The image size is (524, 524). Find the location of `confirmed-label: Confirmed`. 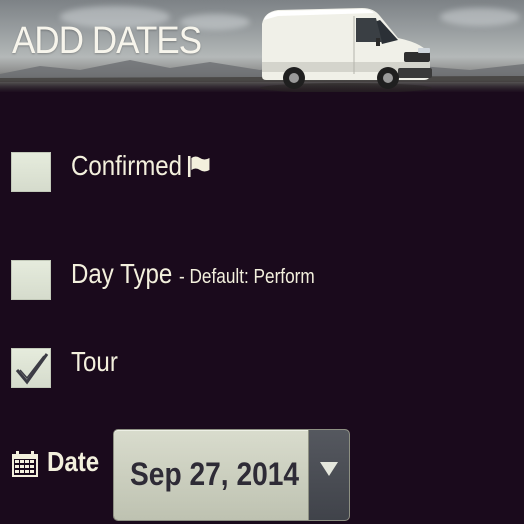

confirmed-label: Confirmed is located at coordinates (141, 167).